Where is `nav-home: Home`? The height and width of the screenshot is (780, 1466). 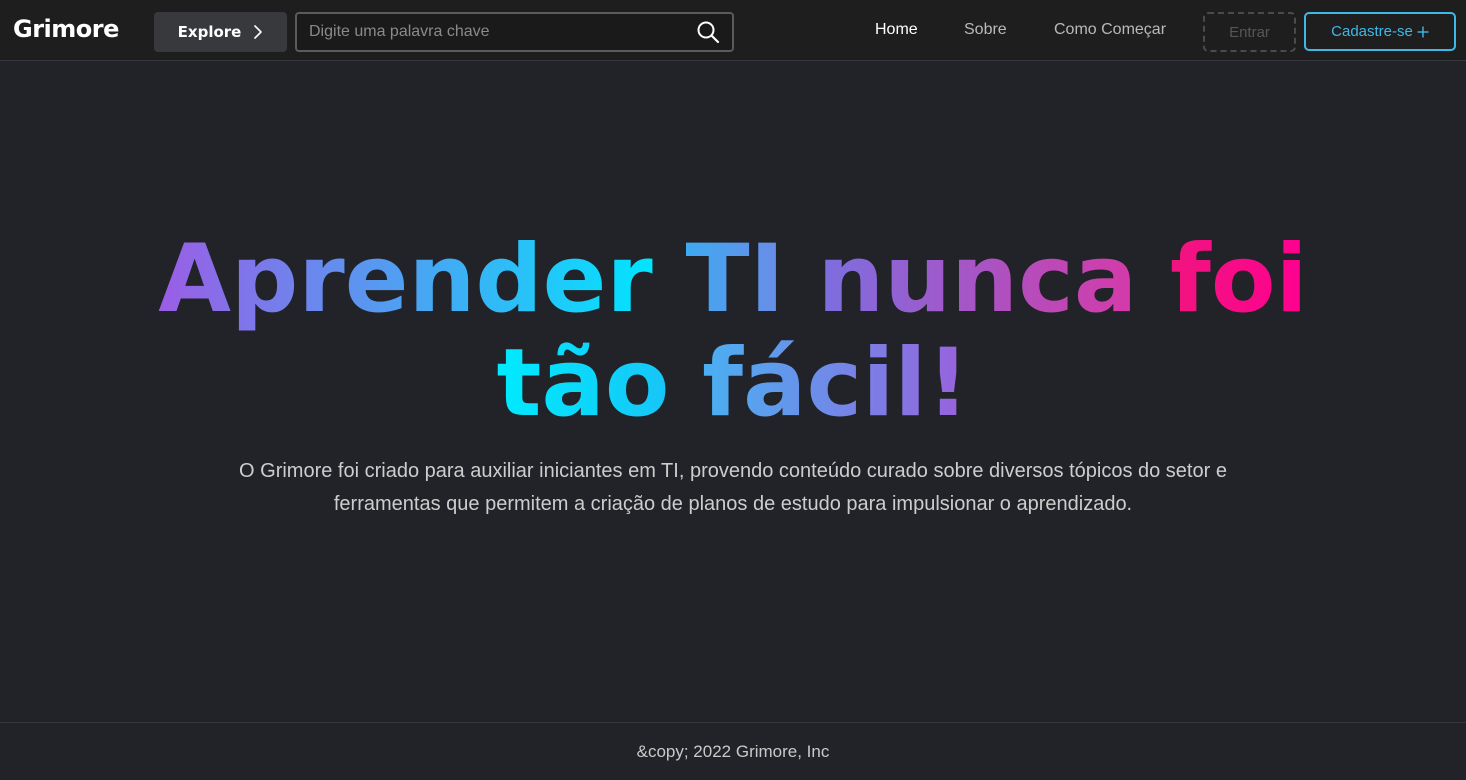 nav-home: Home is located at coordinates (896, 30).